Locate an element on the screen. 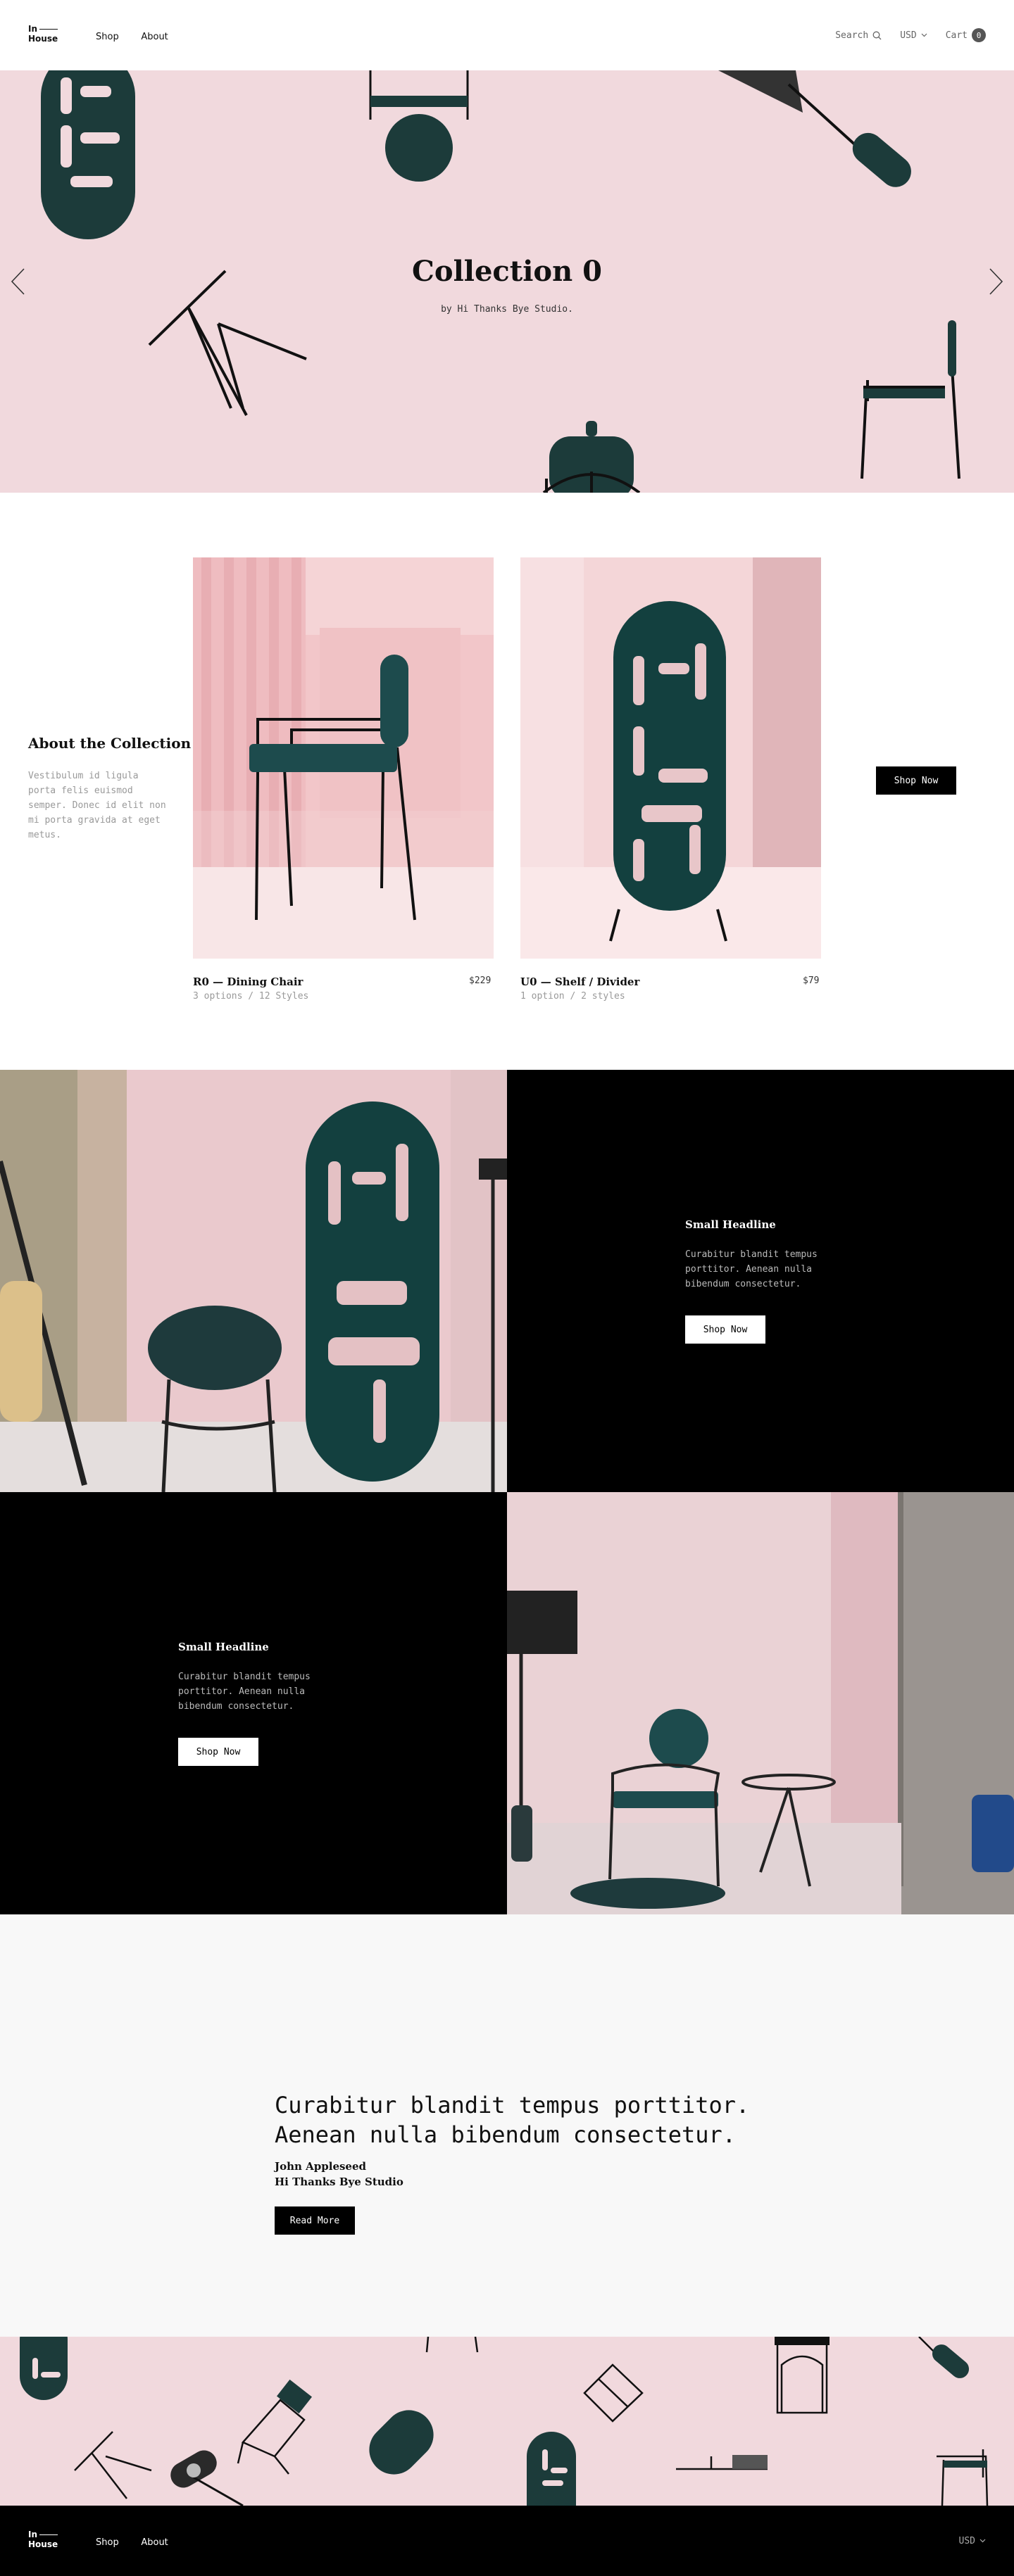  dining-chair-photo is located at coordinates (343, 758).